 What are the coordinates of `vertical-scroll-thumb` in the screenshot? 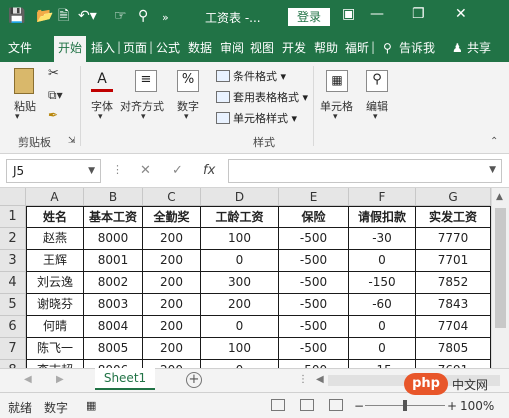 It's located at (500, 268).